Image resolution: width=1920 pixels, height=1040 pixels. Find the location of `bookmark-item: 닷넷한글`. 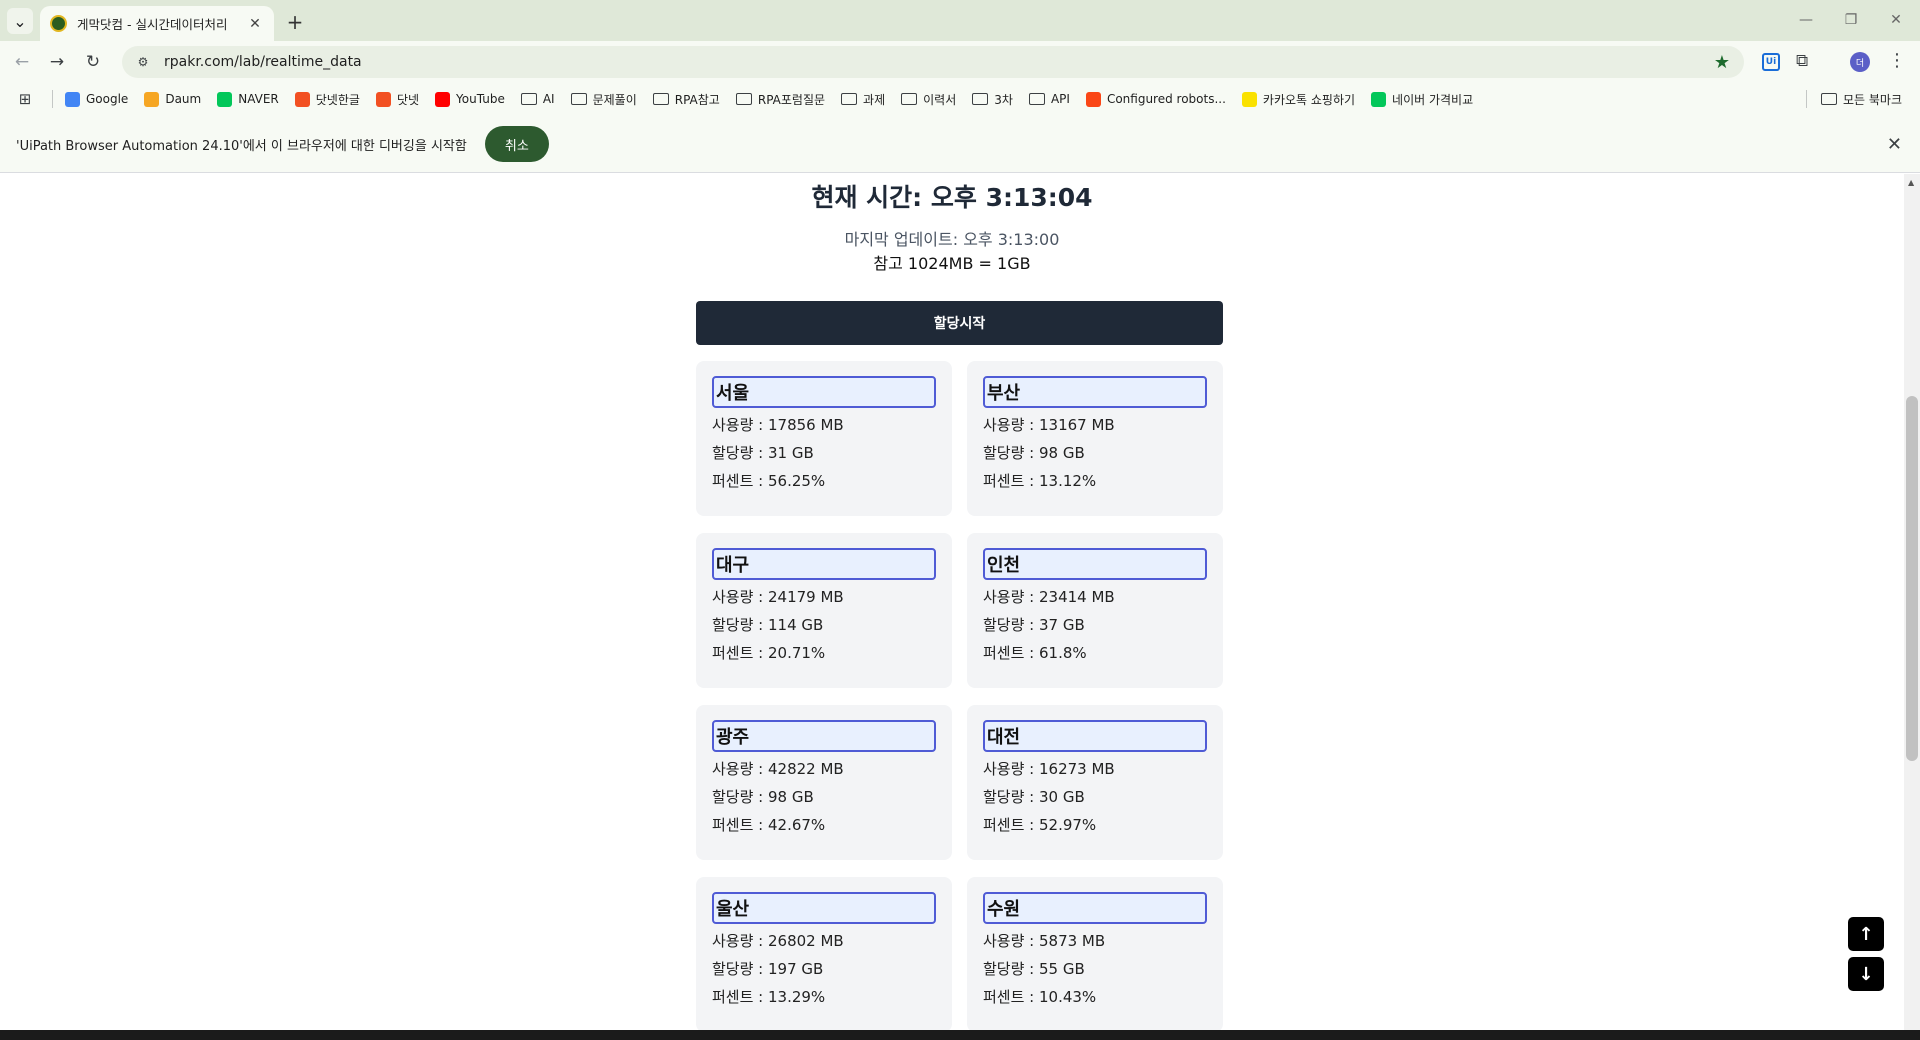

bookmark-item: 닷넷한글 is located at coordinates (327, 99).